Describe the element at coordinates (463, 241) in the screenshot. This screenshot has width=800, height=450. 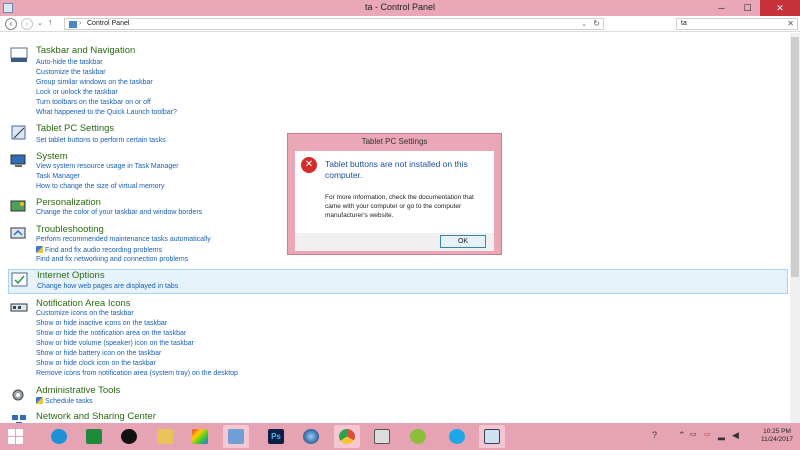
I see `ok-button: OK` at that location.